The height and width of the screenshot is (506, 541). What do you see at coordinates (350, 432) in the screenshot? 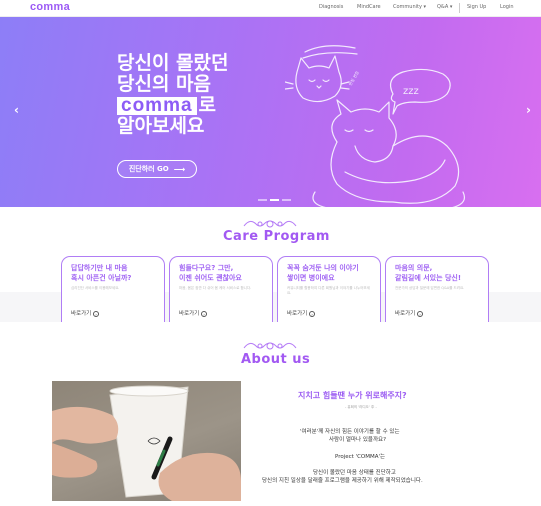
I see `about-paragraph-1-line-1: '여러분'께 자신의 힘든 이야기를 할 수 있는` at bounding box center [350, 432].